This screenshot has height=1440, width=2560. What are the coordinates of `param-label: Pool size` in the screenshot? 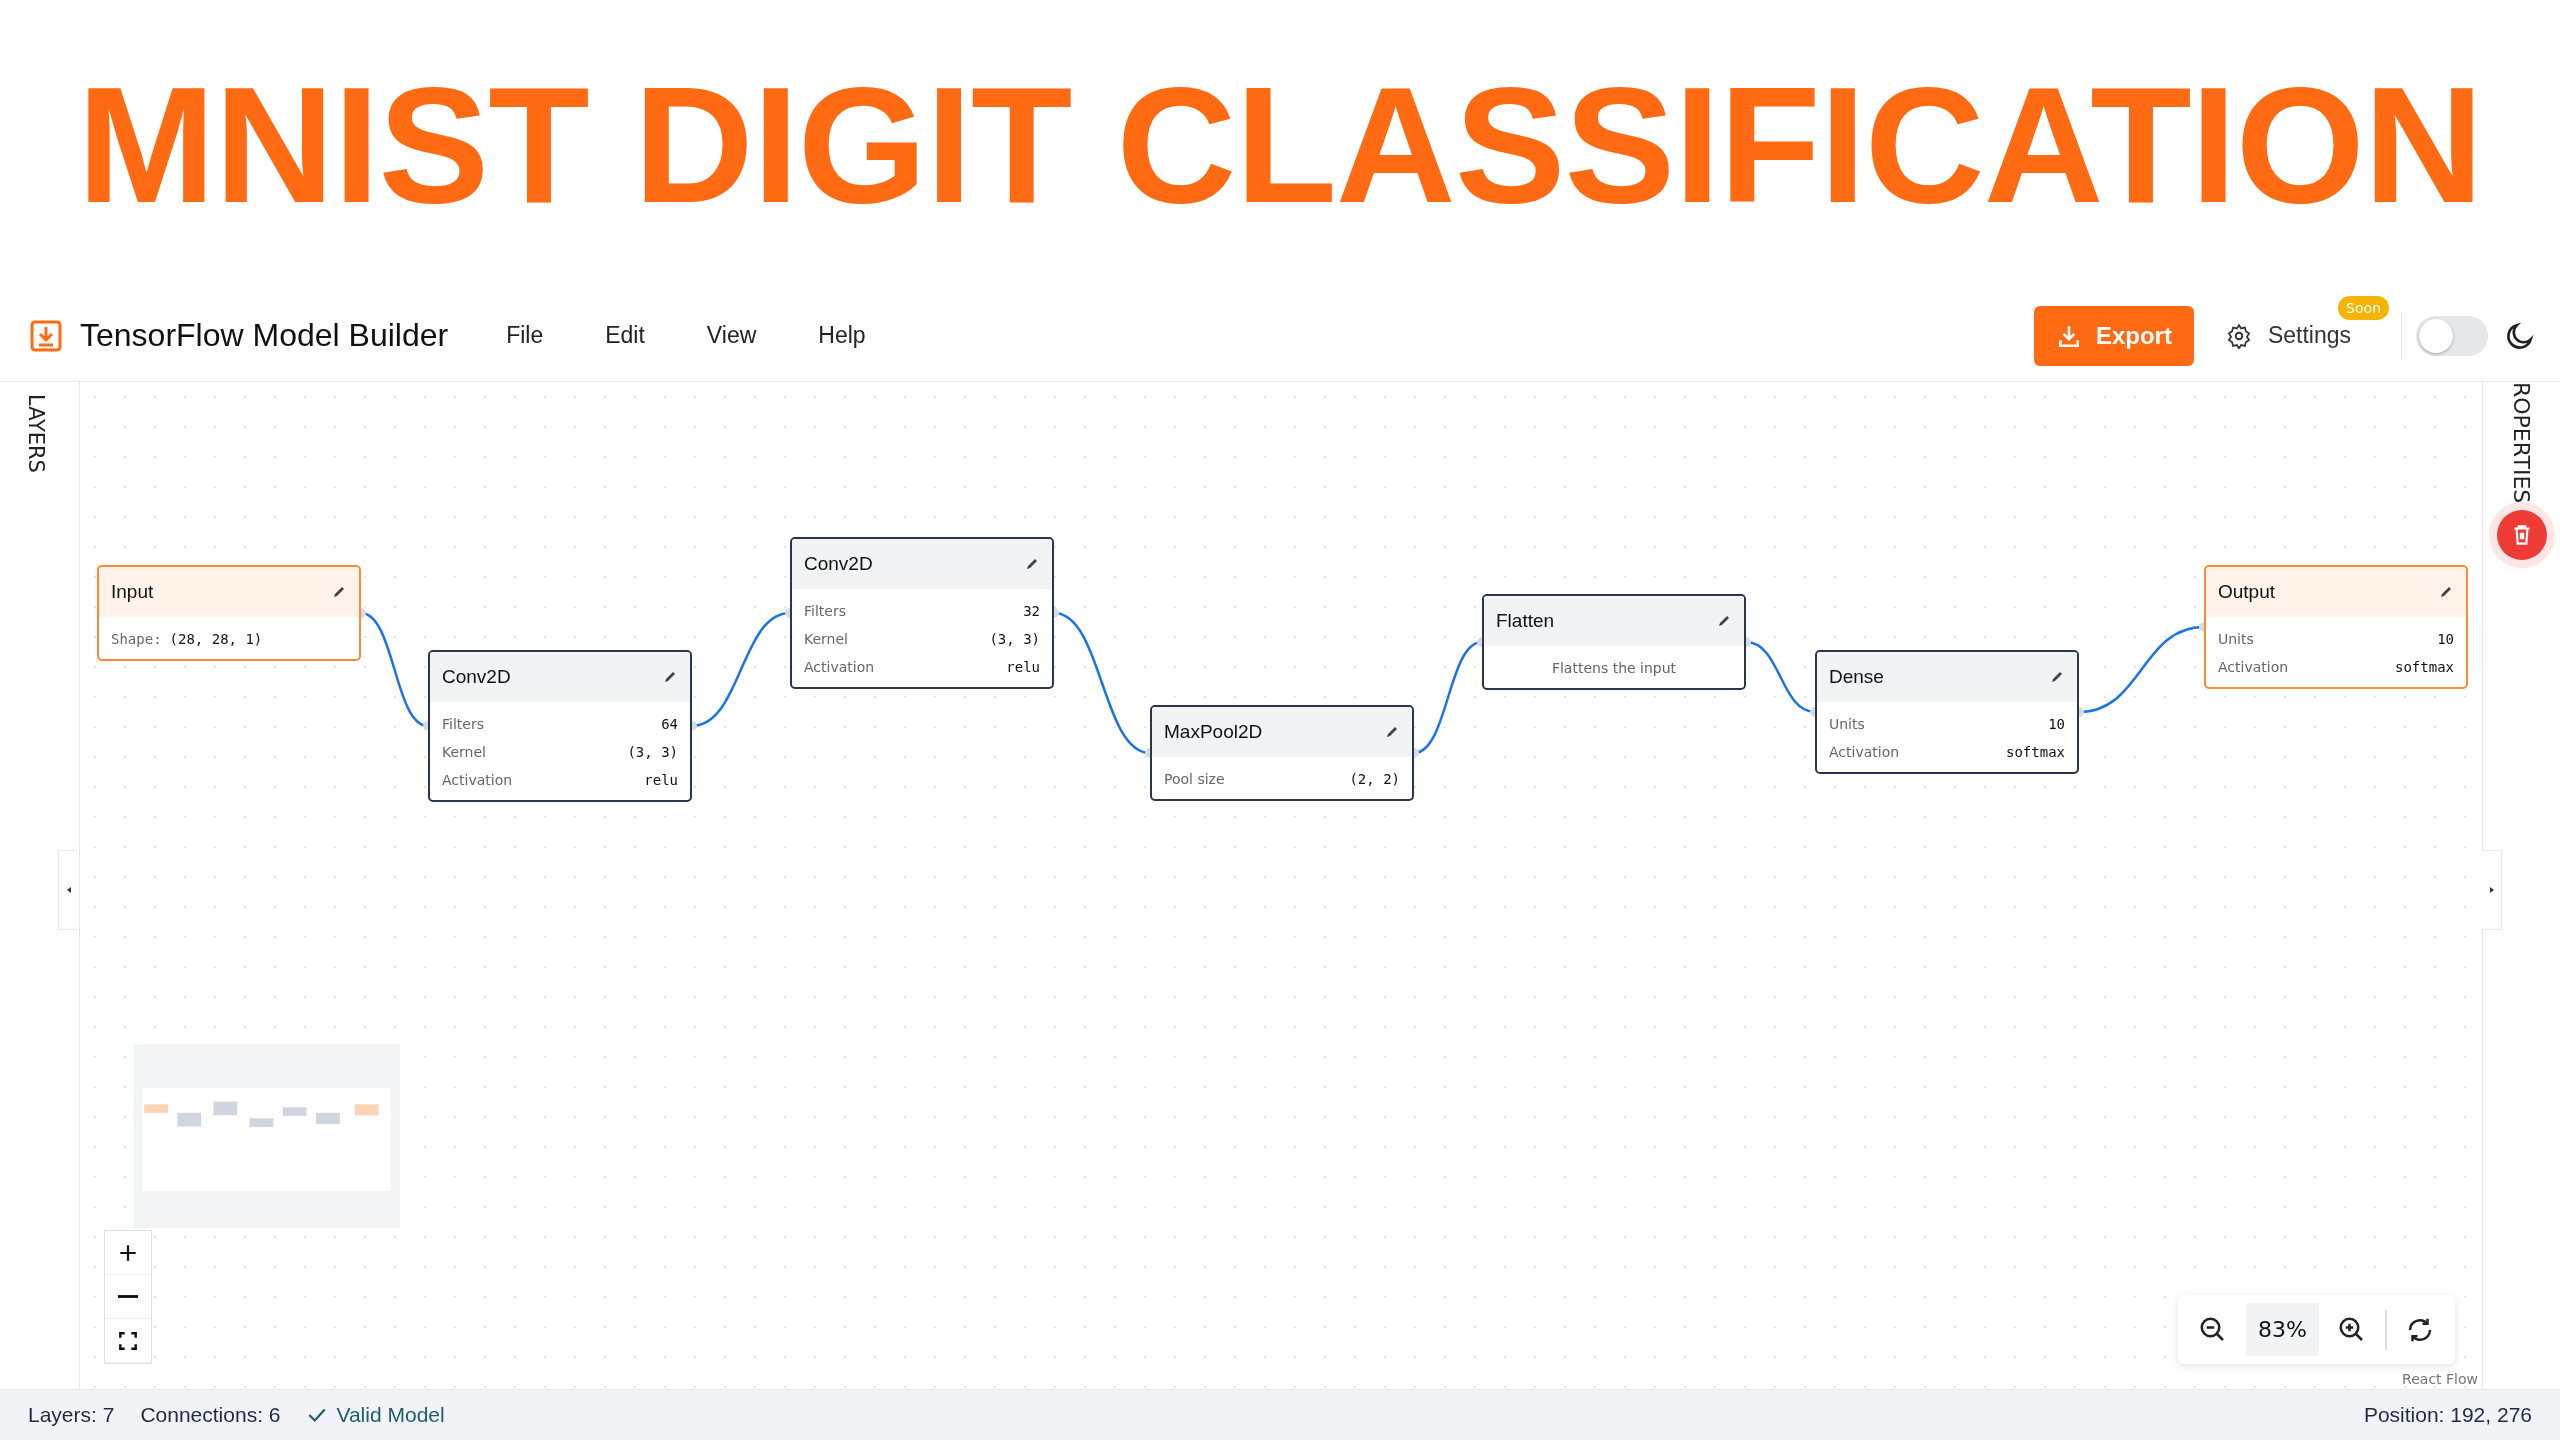 It's located at (1194, 779).